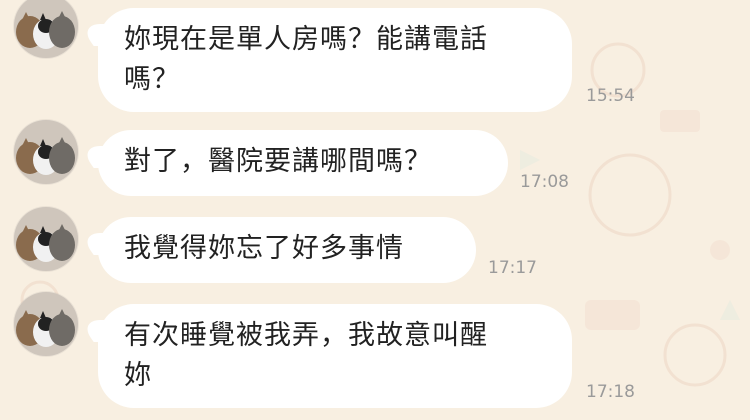  What do you see at coordinates (544, 182) in the screenshot?
I see `timestamp: 17:08` at bounding box center [544, 182].